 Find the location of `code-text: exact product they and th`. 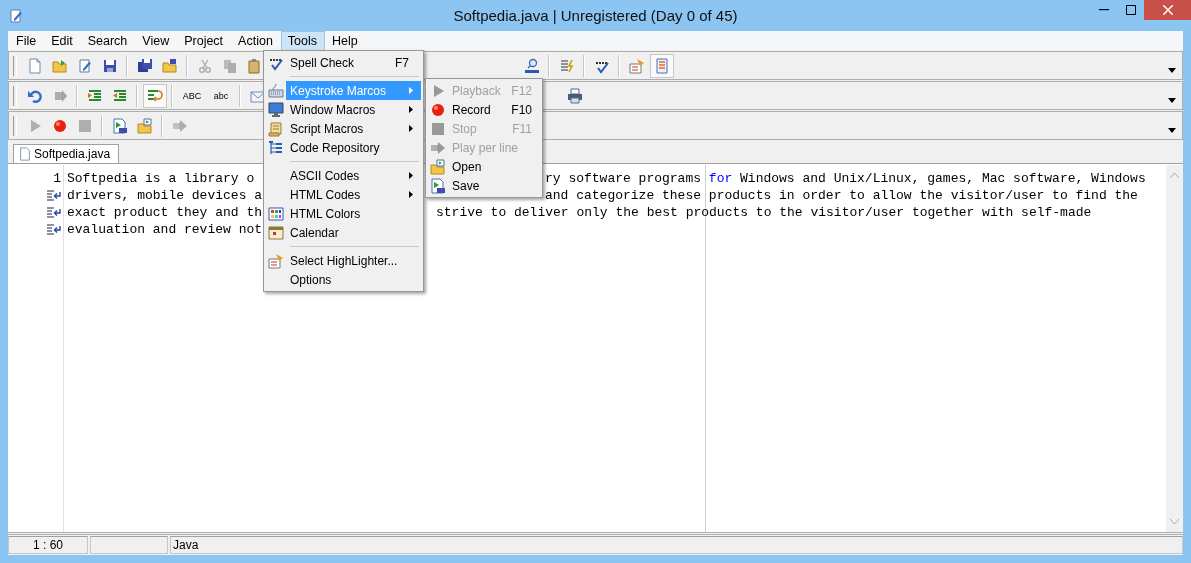

code-text: exact product they and th is located at coordinates (165, 212).